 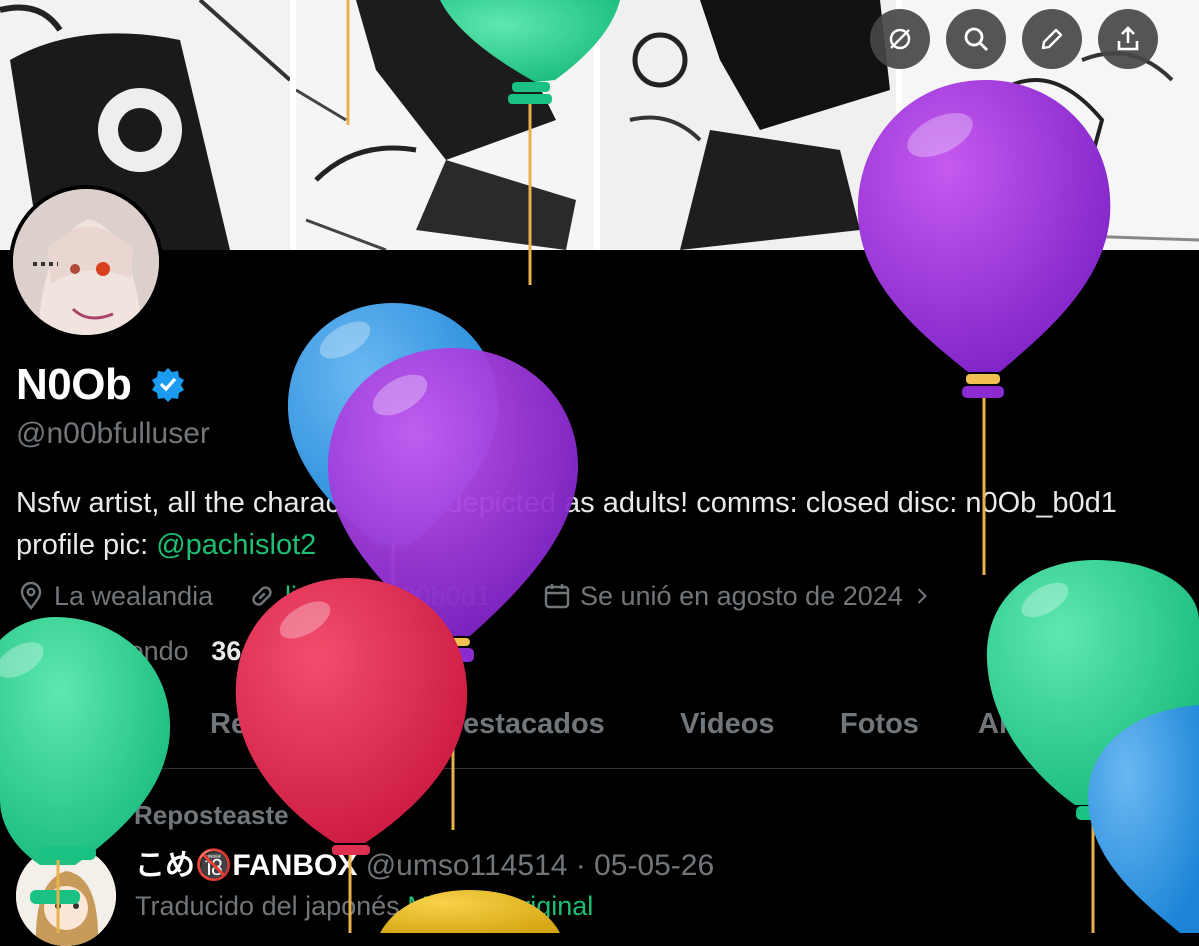 I want to click on search-button, so click(x=976, y=39).